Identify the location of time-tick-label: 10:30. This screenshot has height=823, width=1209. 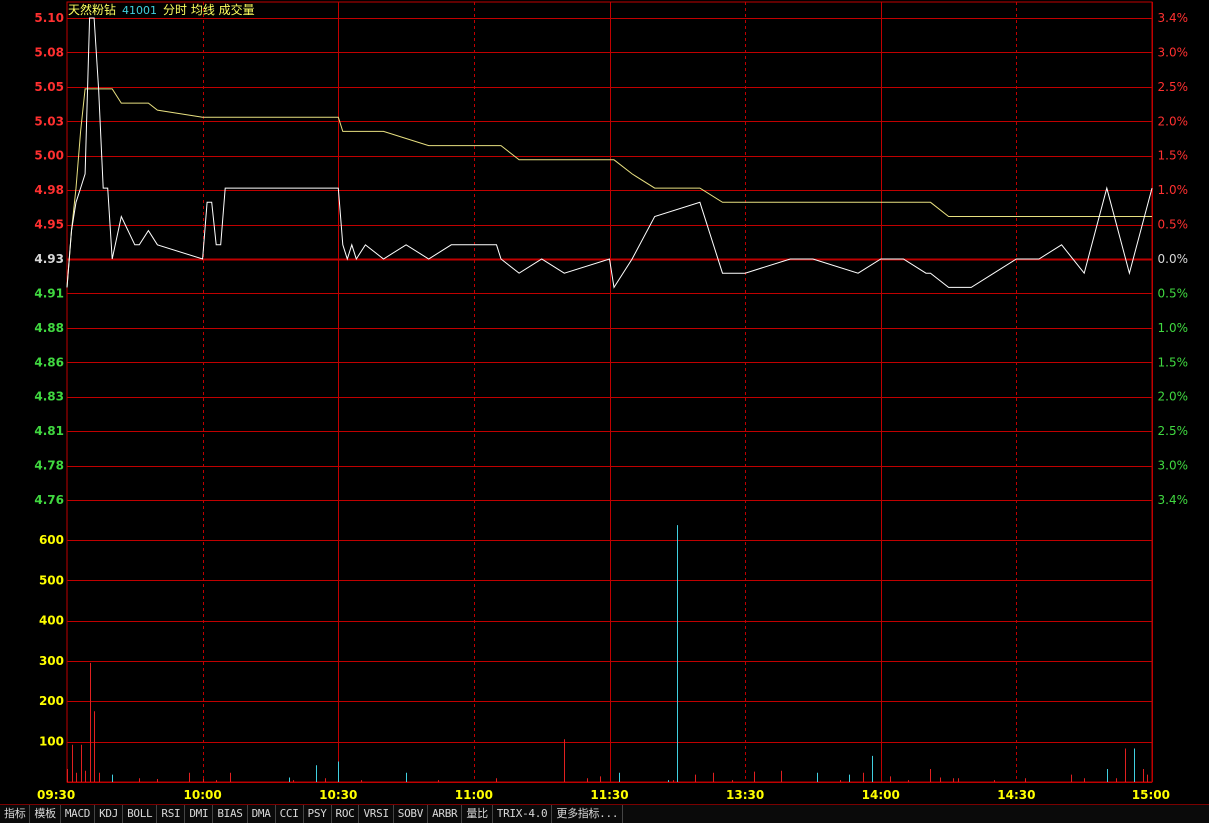
(338, 795).